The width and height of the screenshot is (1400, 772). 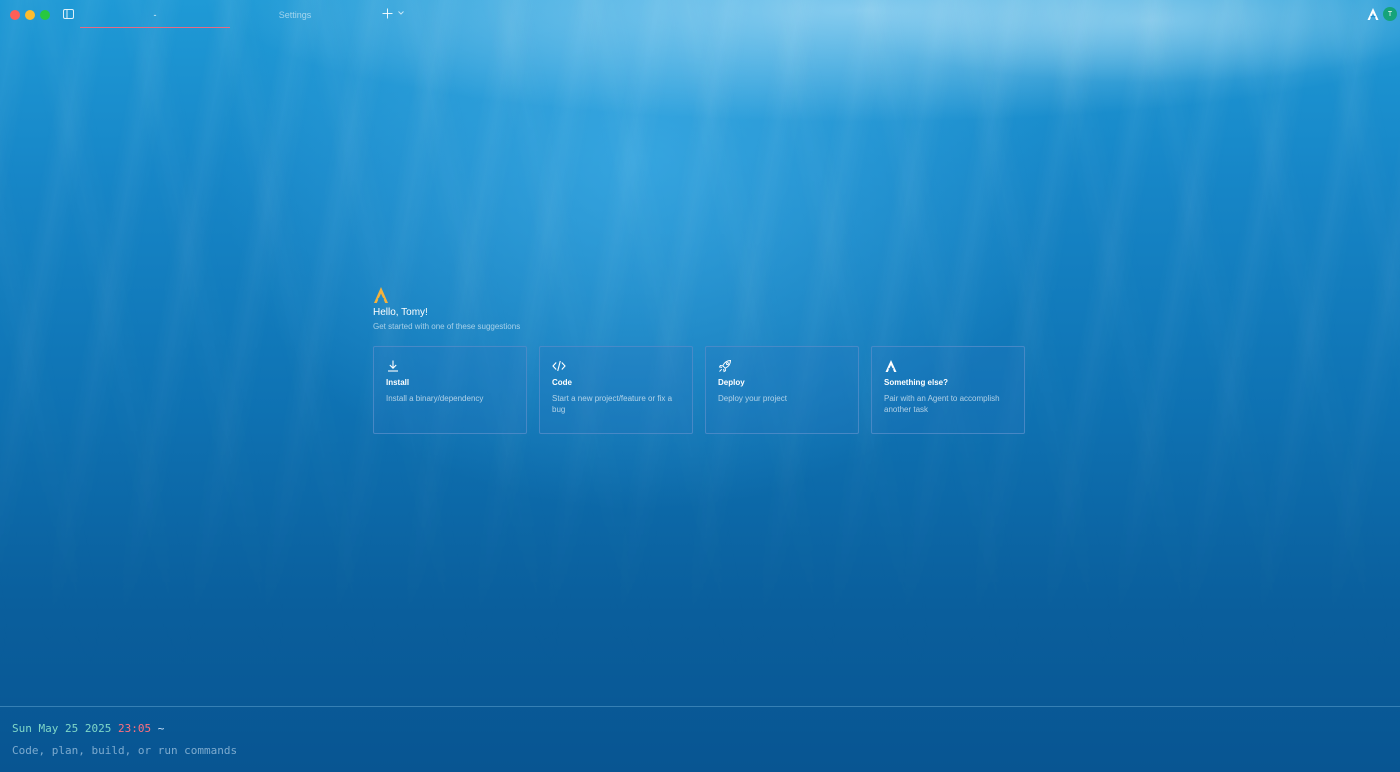 What do you see at coordinates (450, 390) in the screenshot?
I see `suggestion-card-install: Install Install a binary/dependency` at bounding box center [450, 390].